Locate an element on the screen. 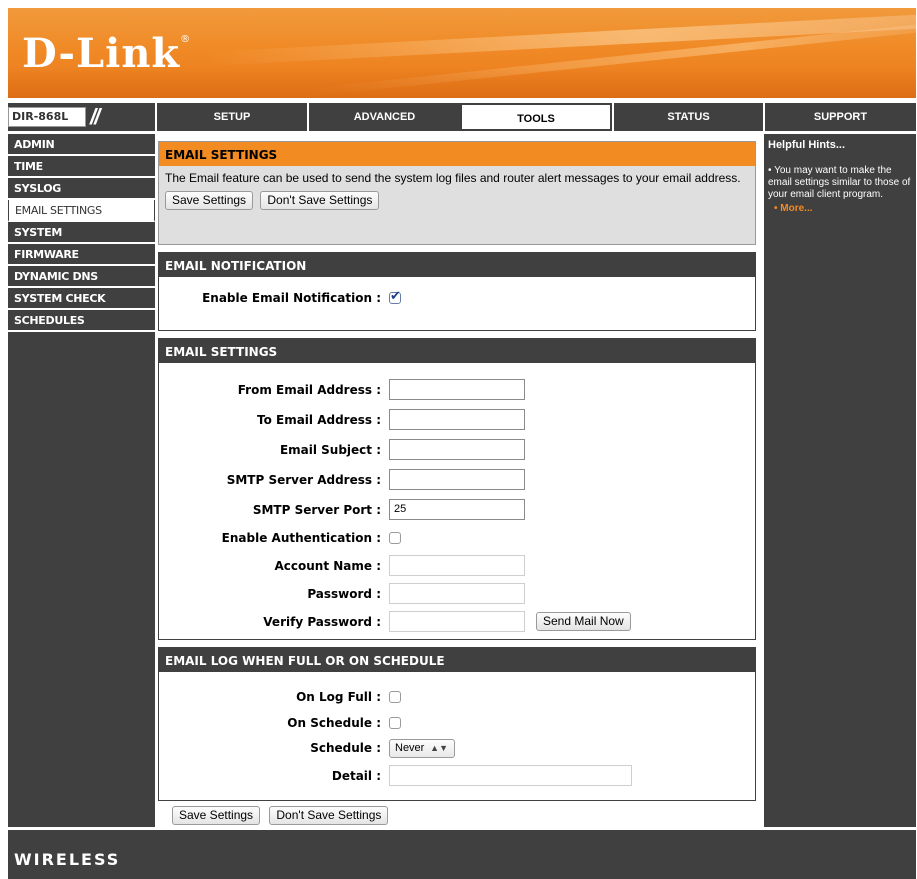 The height and width of the screenshot is (879, 917). to-row: To Email Address : is located at coordinates (458, 420).